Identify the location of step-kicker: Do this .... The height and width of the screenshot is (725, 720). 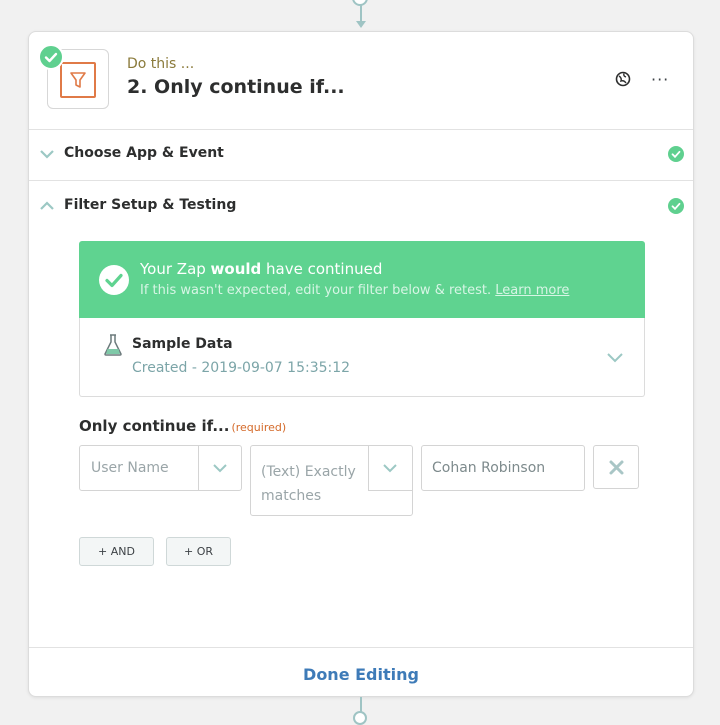
(161, 64).